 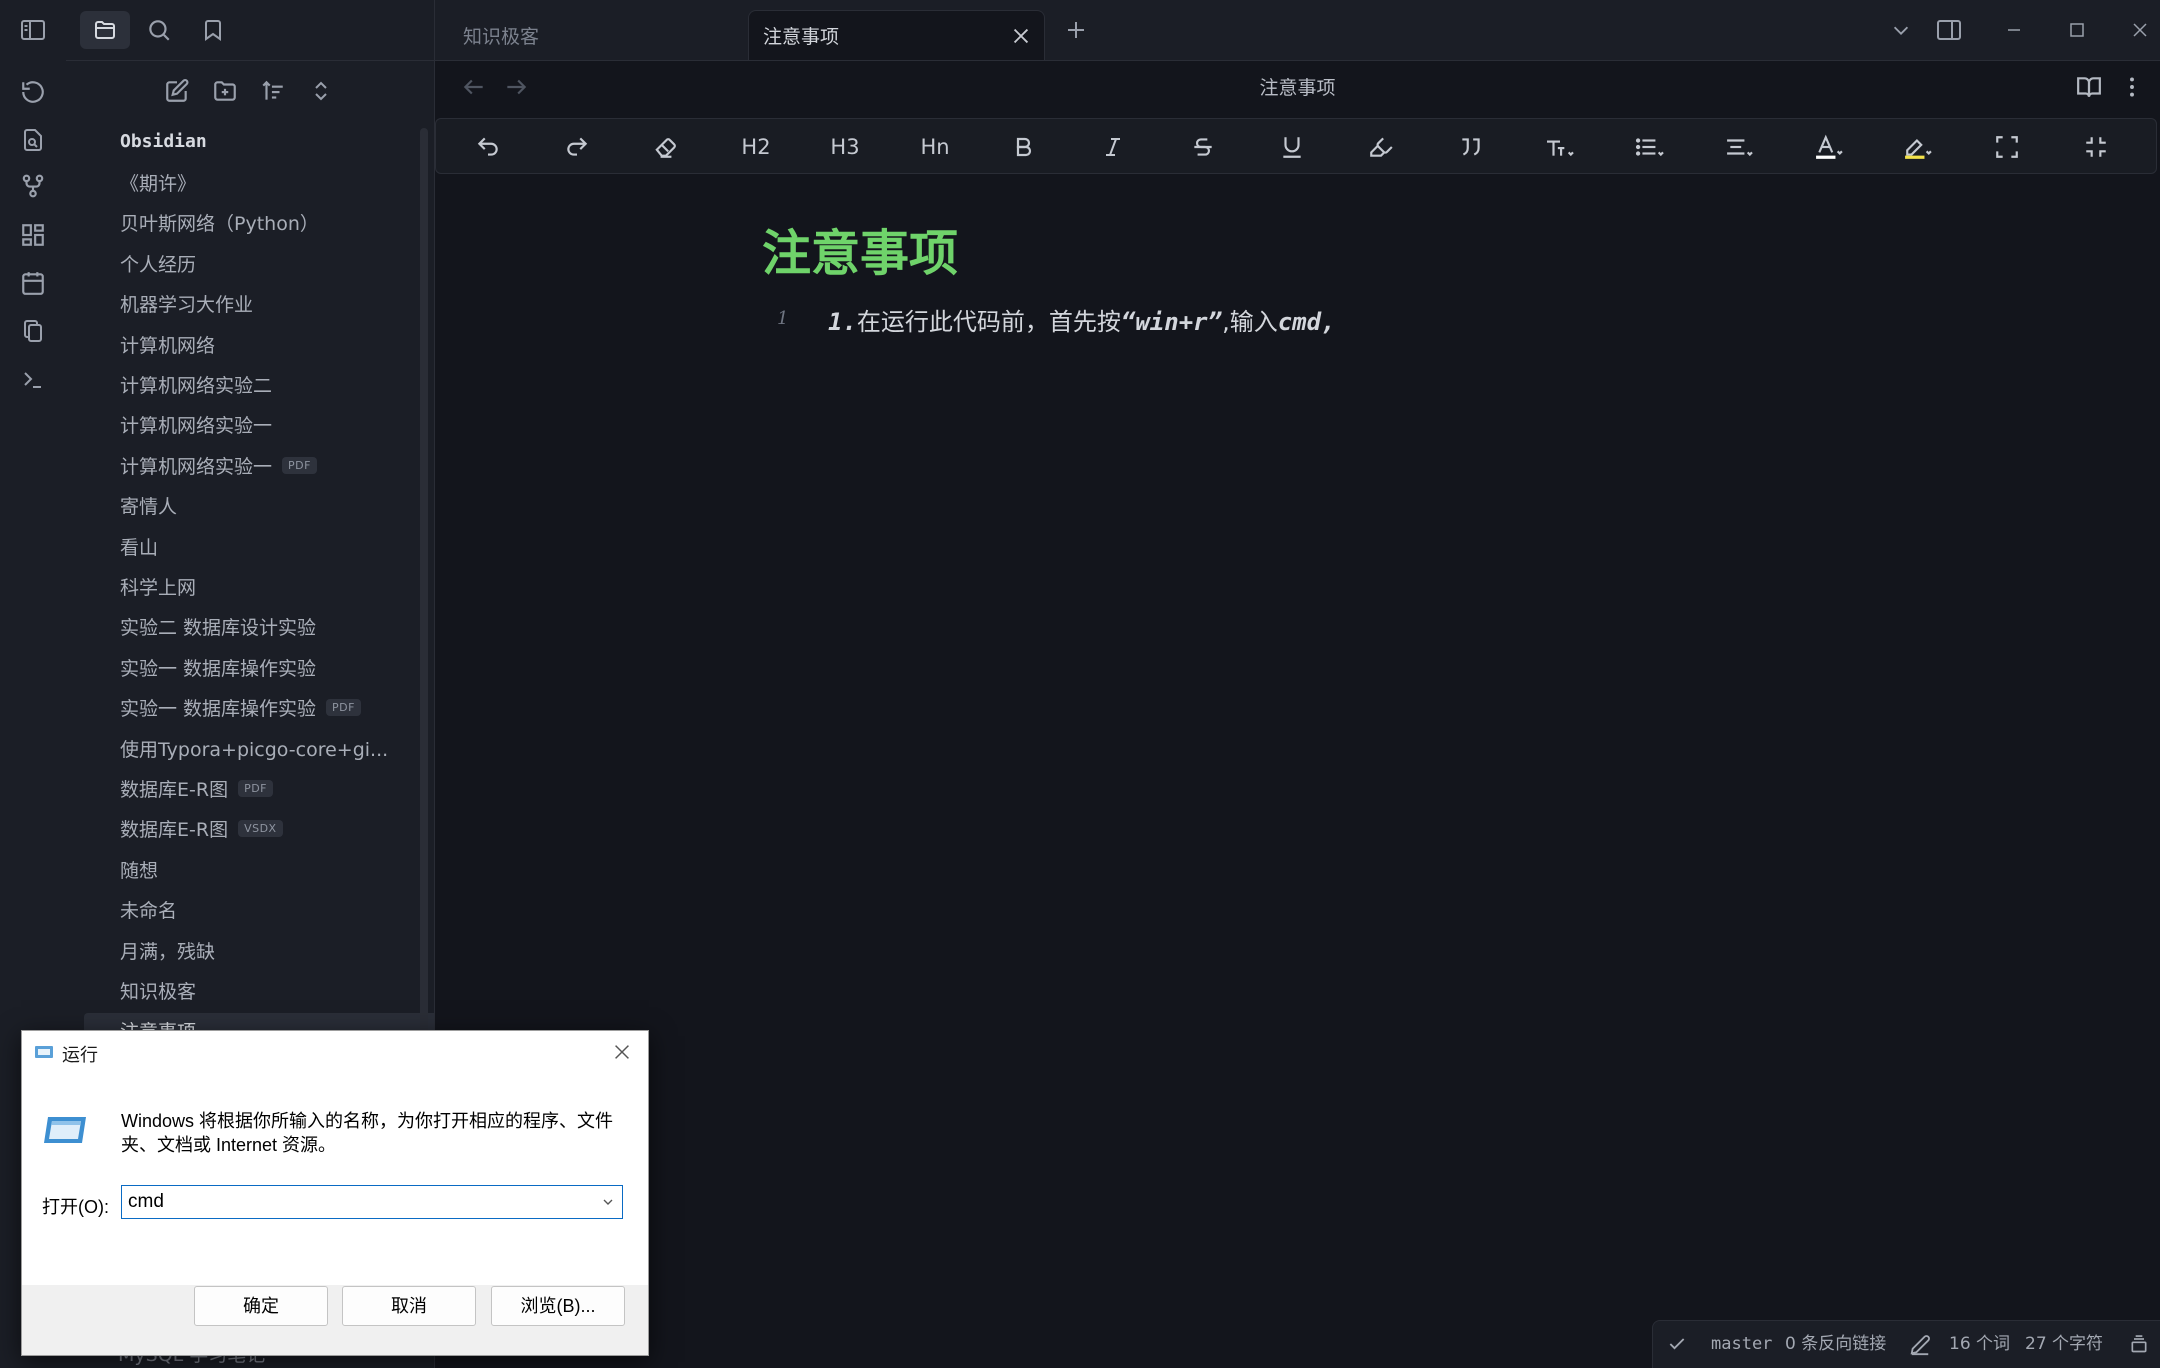 What do you see at coordinates (277, 465) in the screenshot?
I see `file-item: 计算机网络实验一 PDF` at bounding box center [277, 465].